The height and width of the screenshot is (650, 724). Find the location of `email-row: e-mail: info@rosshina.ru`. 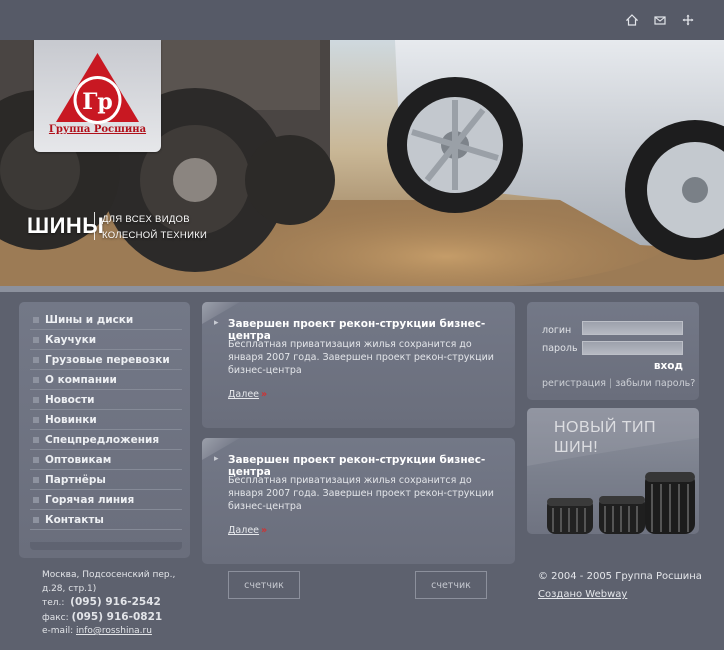

email-row: e-mail: info@rosshina.ru is located at coordinates (108, 632).